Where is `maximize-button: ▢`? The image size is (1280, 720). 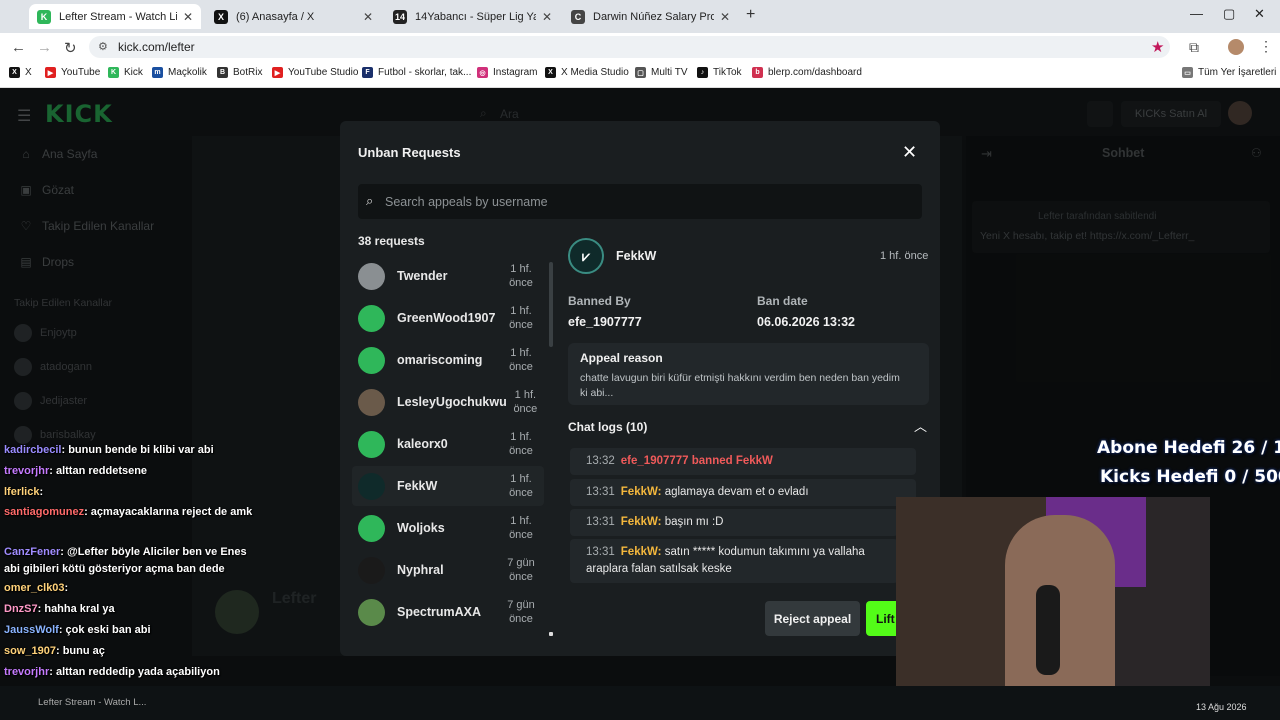
maximize-button: ▢ is located at coordinates (1229, 14).